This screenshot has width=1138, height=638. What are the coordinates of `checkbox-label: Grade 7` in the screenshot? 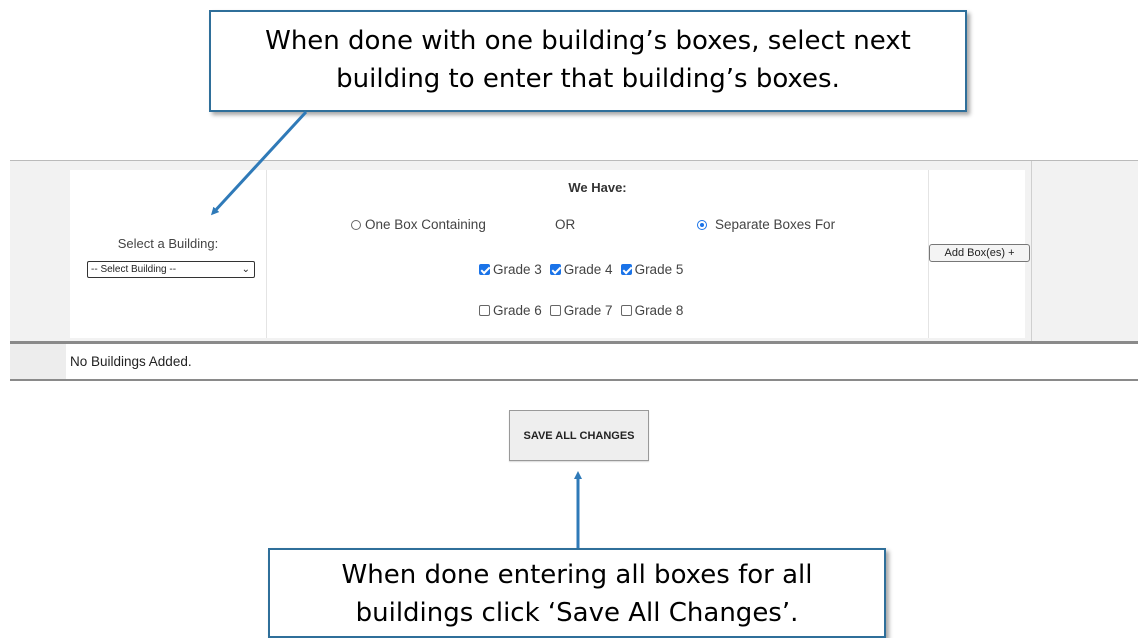 It's located at (588, 310).